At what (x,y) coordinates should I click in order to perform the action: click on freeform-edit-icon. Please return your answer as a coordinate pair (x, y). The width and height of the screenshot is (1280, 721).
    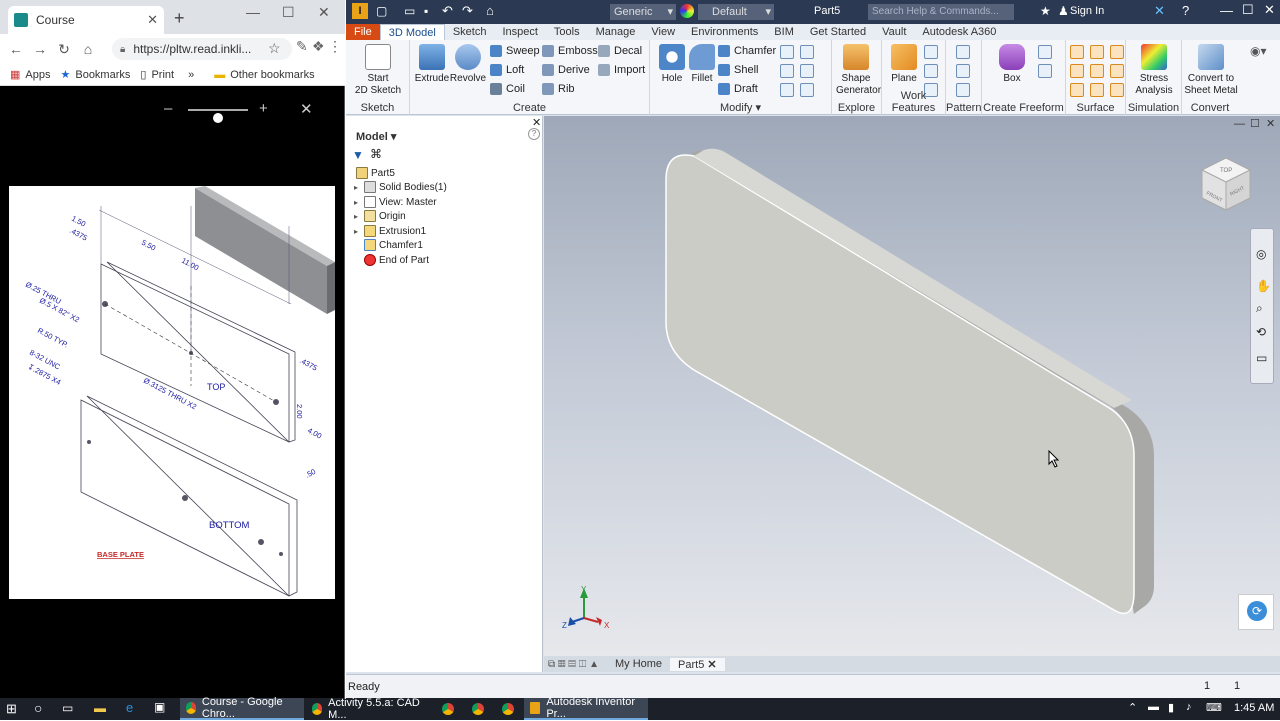
    Looking at the image, I should click on (1045, 52).